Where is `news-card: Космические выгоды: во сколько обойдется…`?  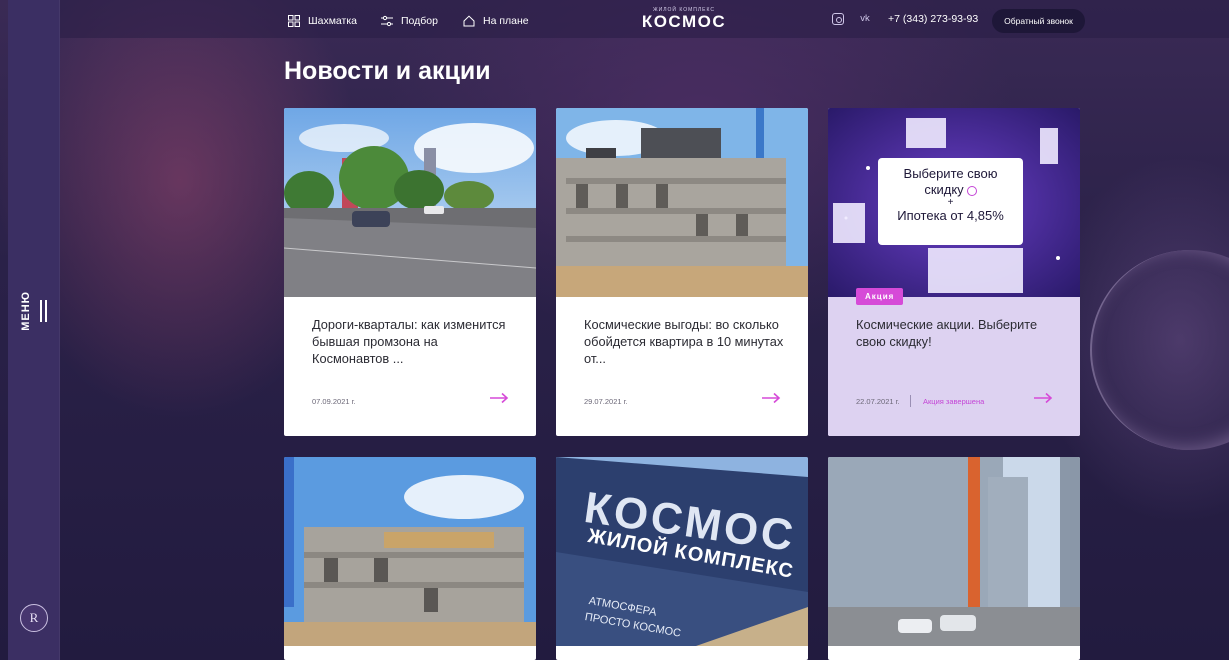
news-card: Космические выгоды: во сколько обойдется… is located at coordinates (682, 272).